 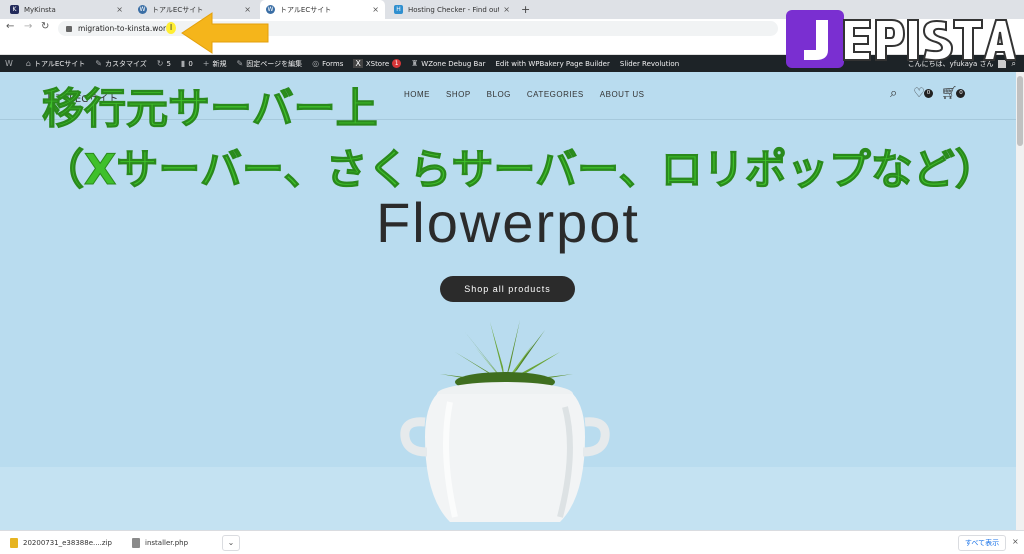 What do you see at coordinates (168, 63) in the screenshot?
I see `admin-bar-label: 5` at bounding box center [168, 63].